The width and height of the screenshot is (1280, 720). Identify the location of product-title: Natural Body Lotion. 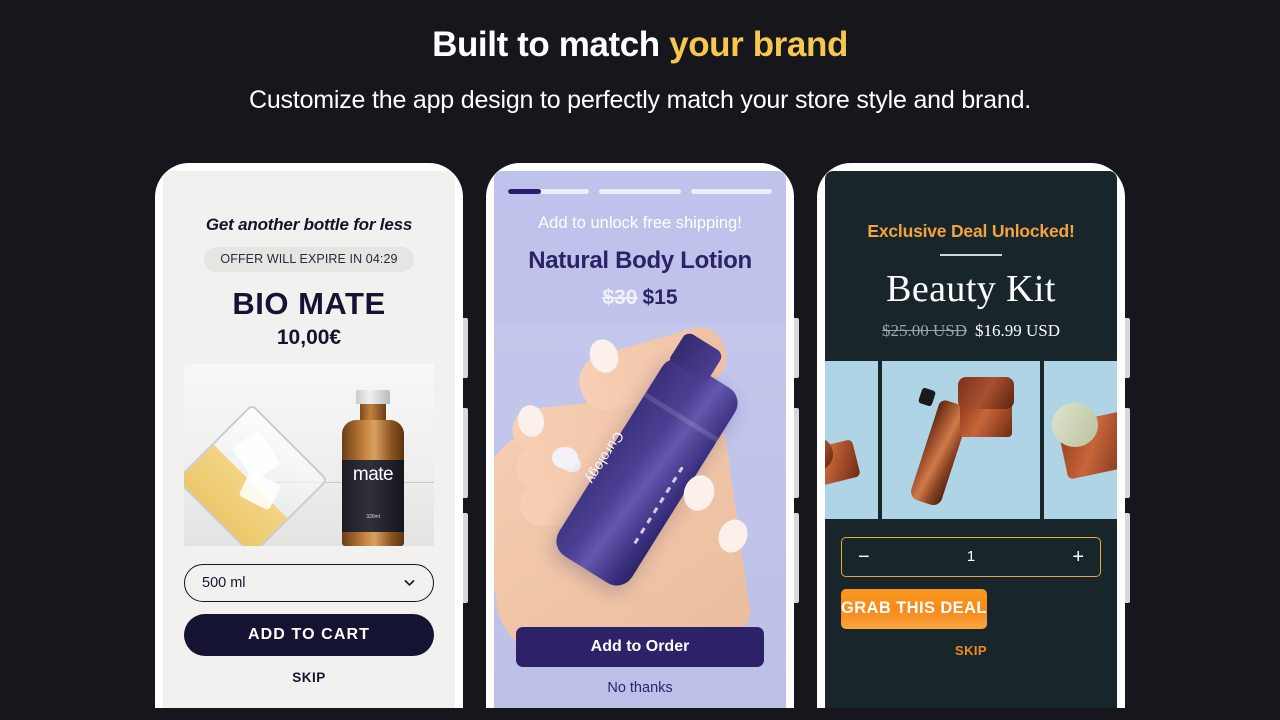
(640, 260).